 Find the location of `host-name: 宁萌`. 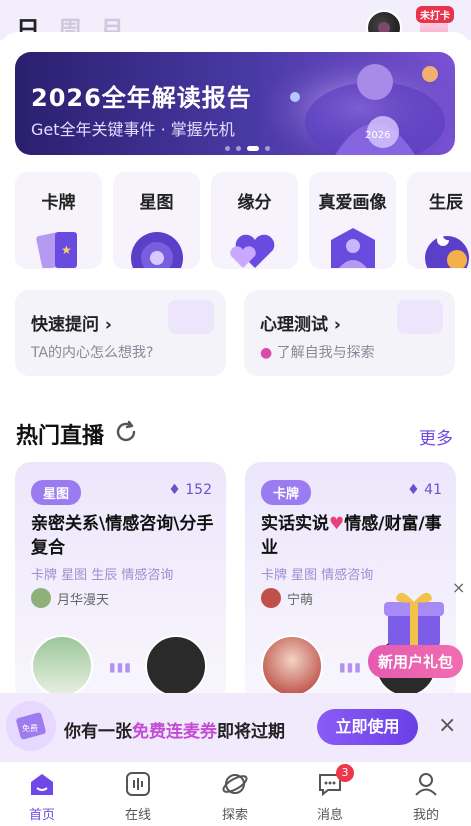

host-name: 宁萌 is located at coordinates (300, 600).